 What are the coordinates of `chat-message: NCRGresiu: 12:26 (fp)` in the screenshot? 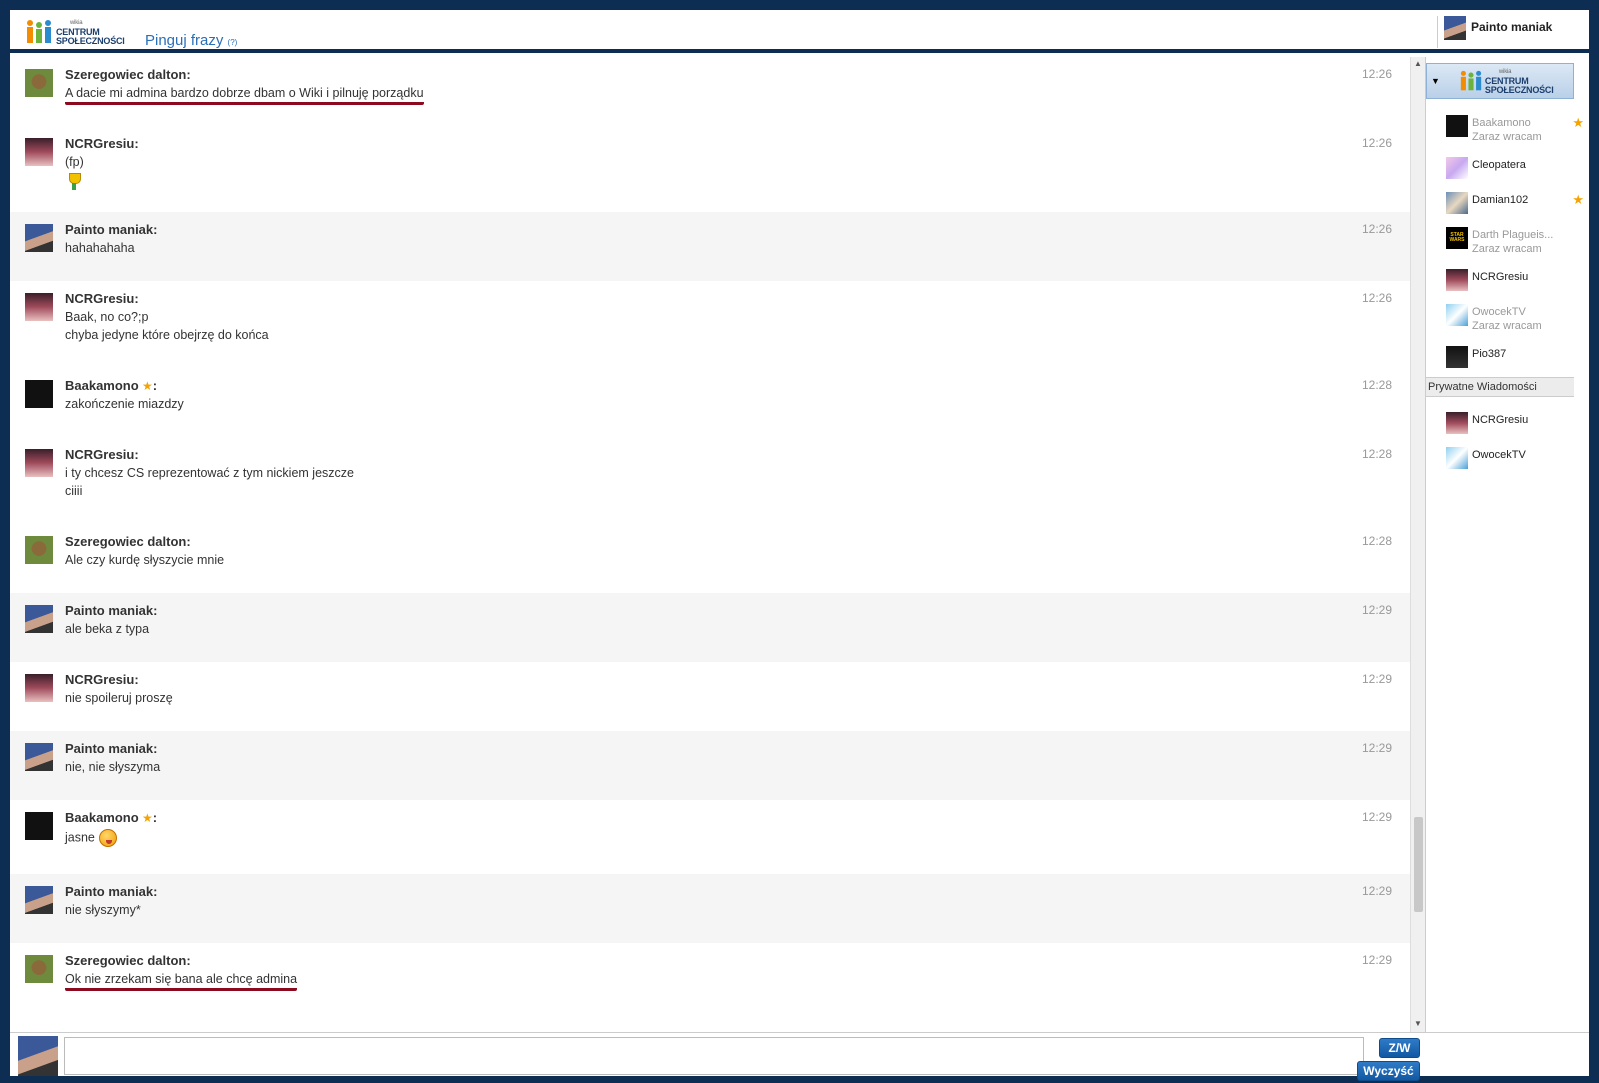 It's located at (710, 169).